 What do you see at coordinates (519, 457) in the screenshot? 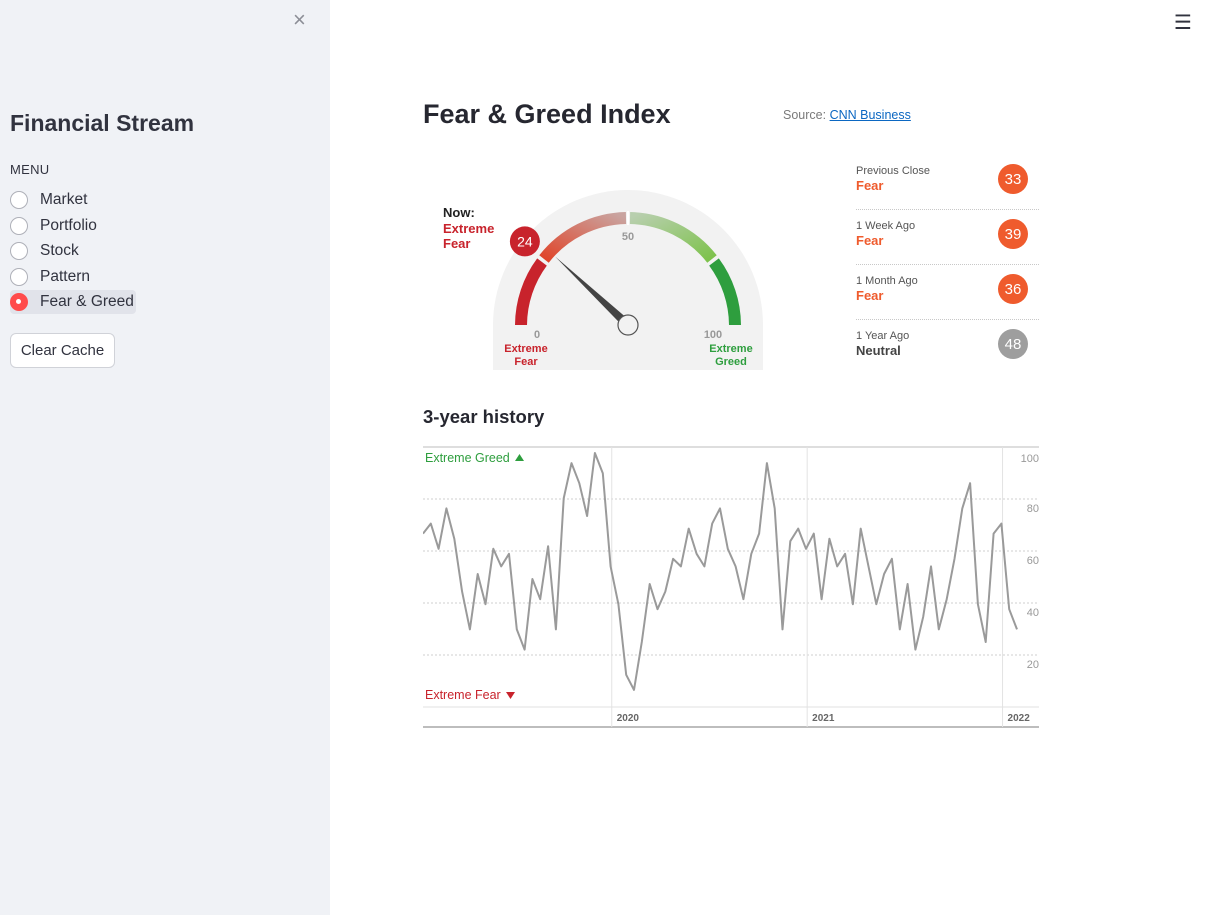
I see `up-triangle-icon` at bounding box center [519, 457].